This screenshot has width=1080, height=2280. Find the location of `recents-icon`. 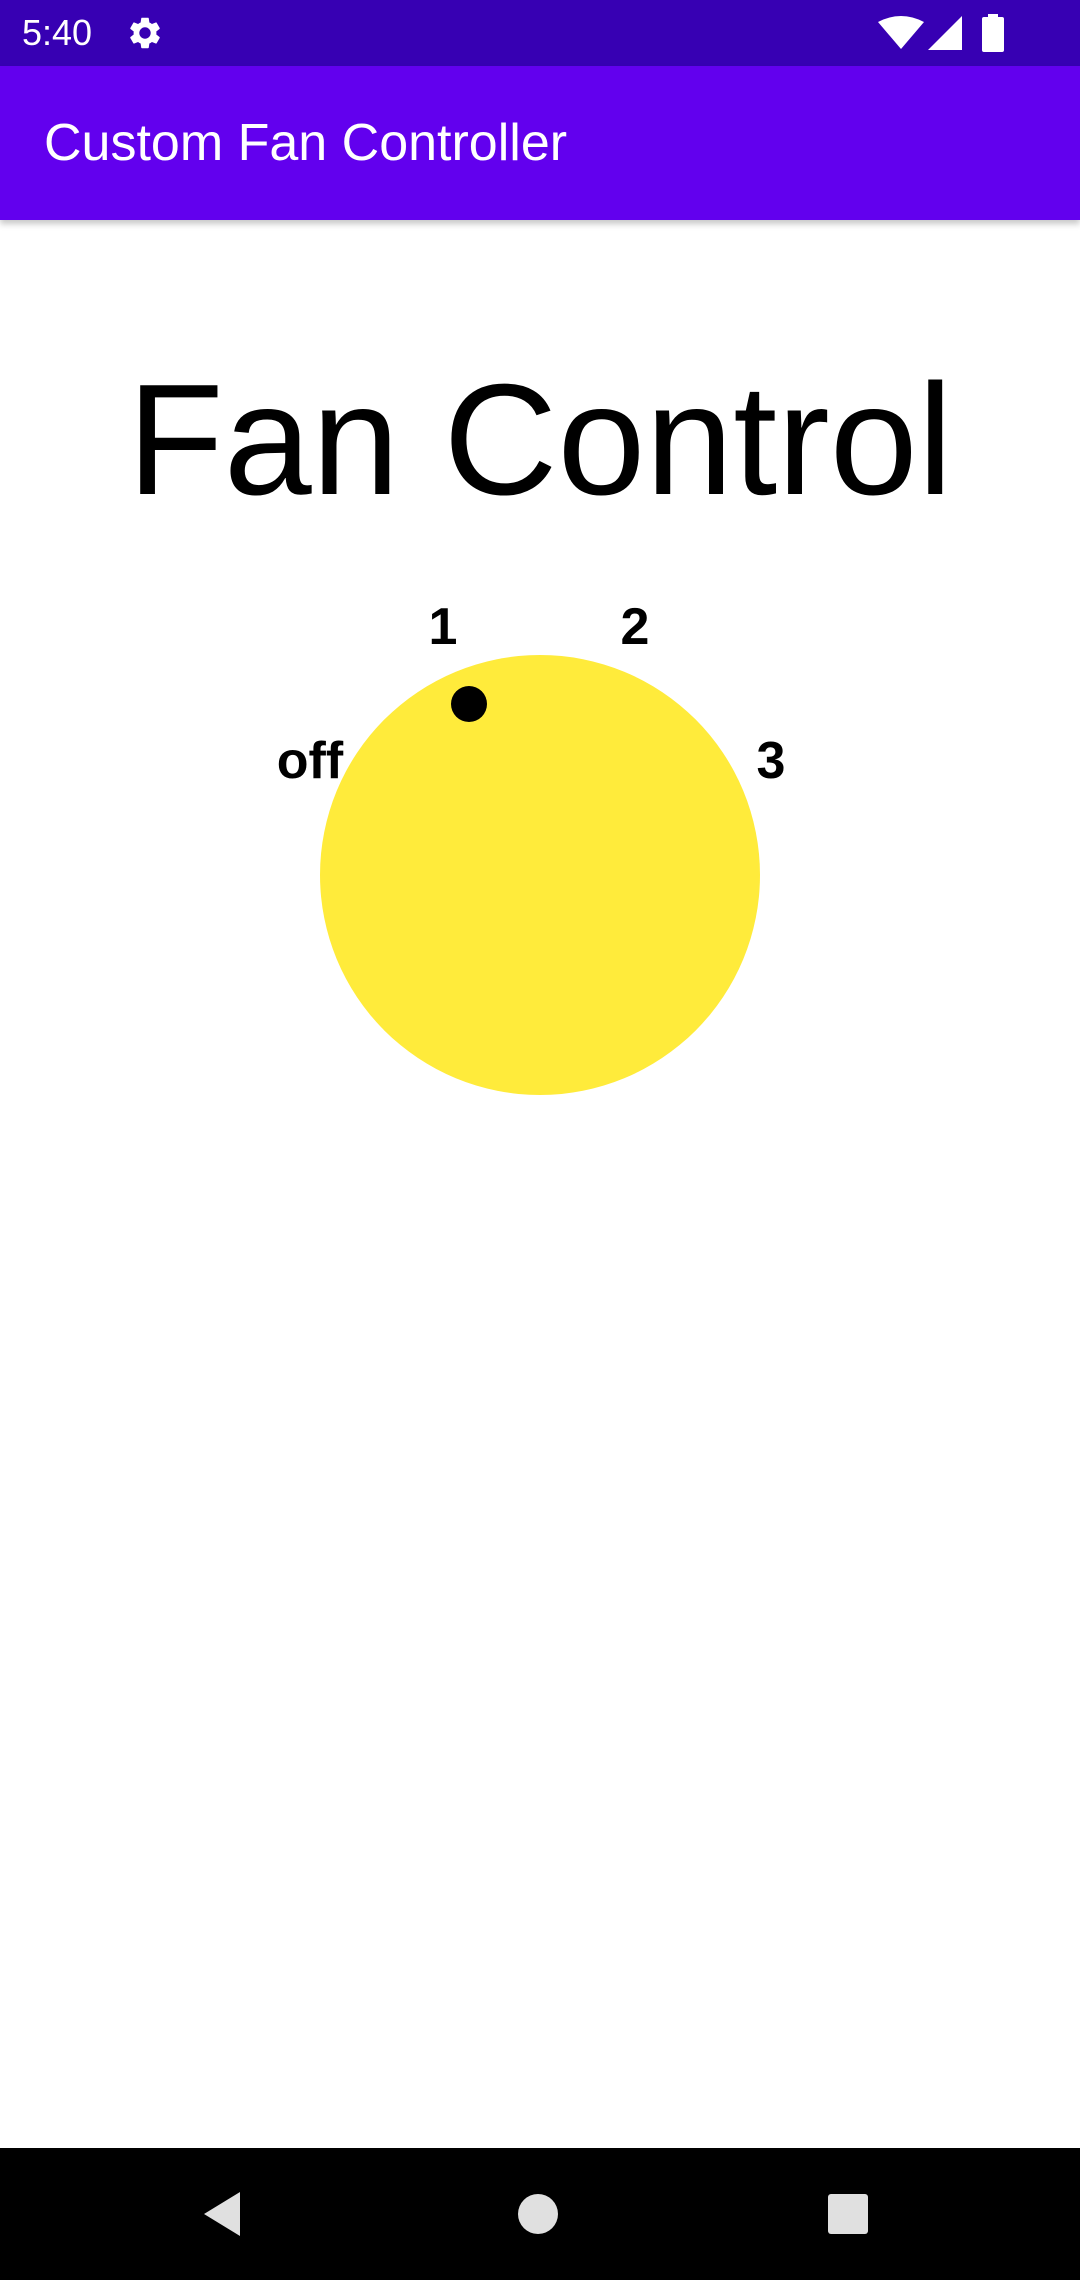

recents-icon is located at coordinates (848, 2214).